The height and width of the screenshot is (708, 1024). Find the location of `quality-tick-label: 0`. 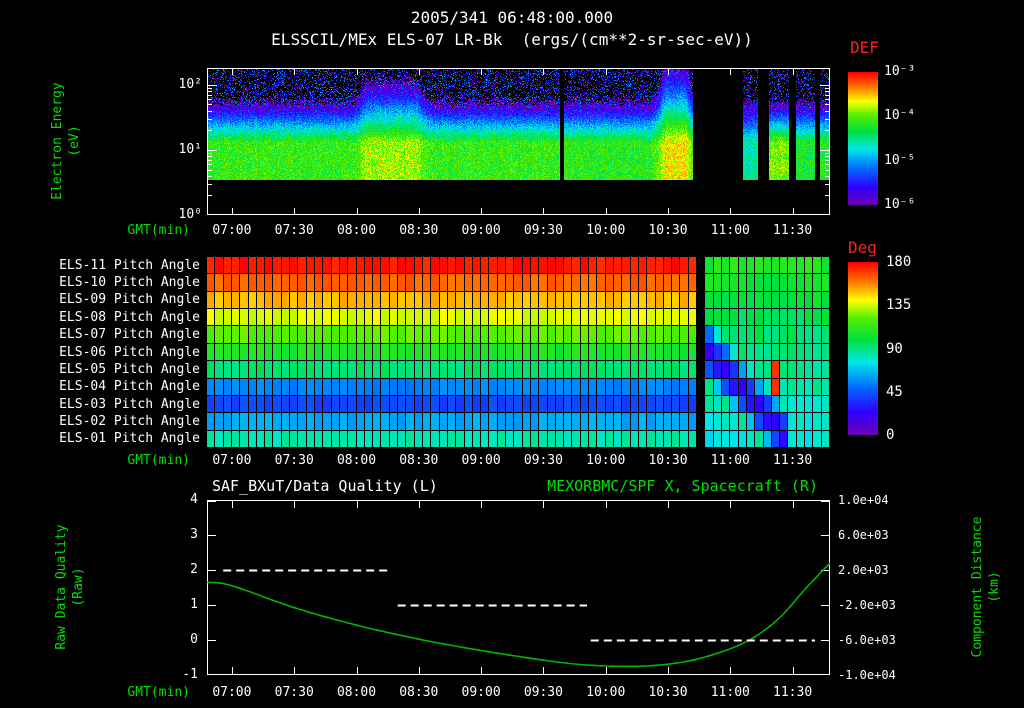

quality-tick-label: 0 is located at coordinates (194, 639).